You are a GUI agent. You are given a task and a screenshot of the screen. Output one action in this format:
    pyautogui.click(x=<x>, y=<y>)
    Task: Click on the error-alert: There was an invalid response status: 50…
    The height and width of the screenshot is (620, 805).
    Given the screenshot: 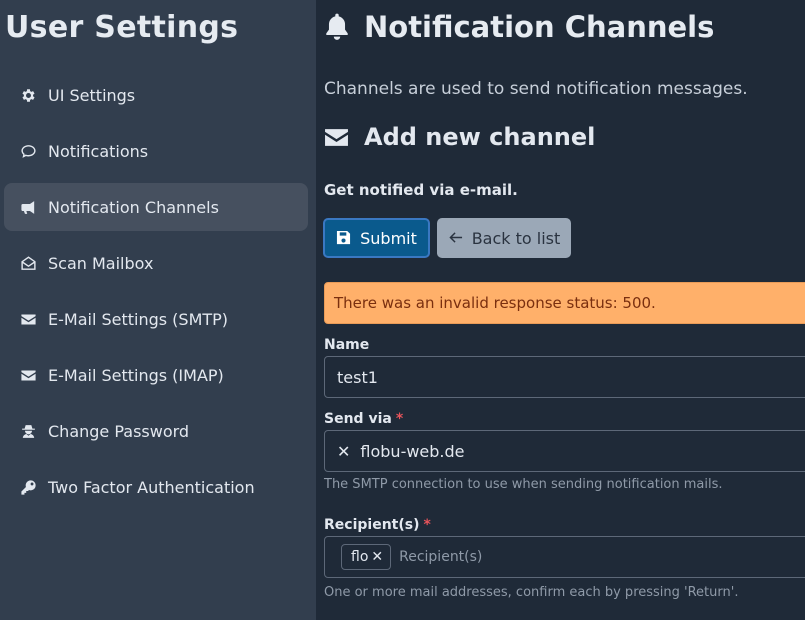 What is the action you would take?
    pyautogui.click(x=564, y=303)
    